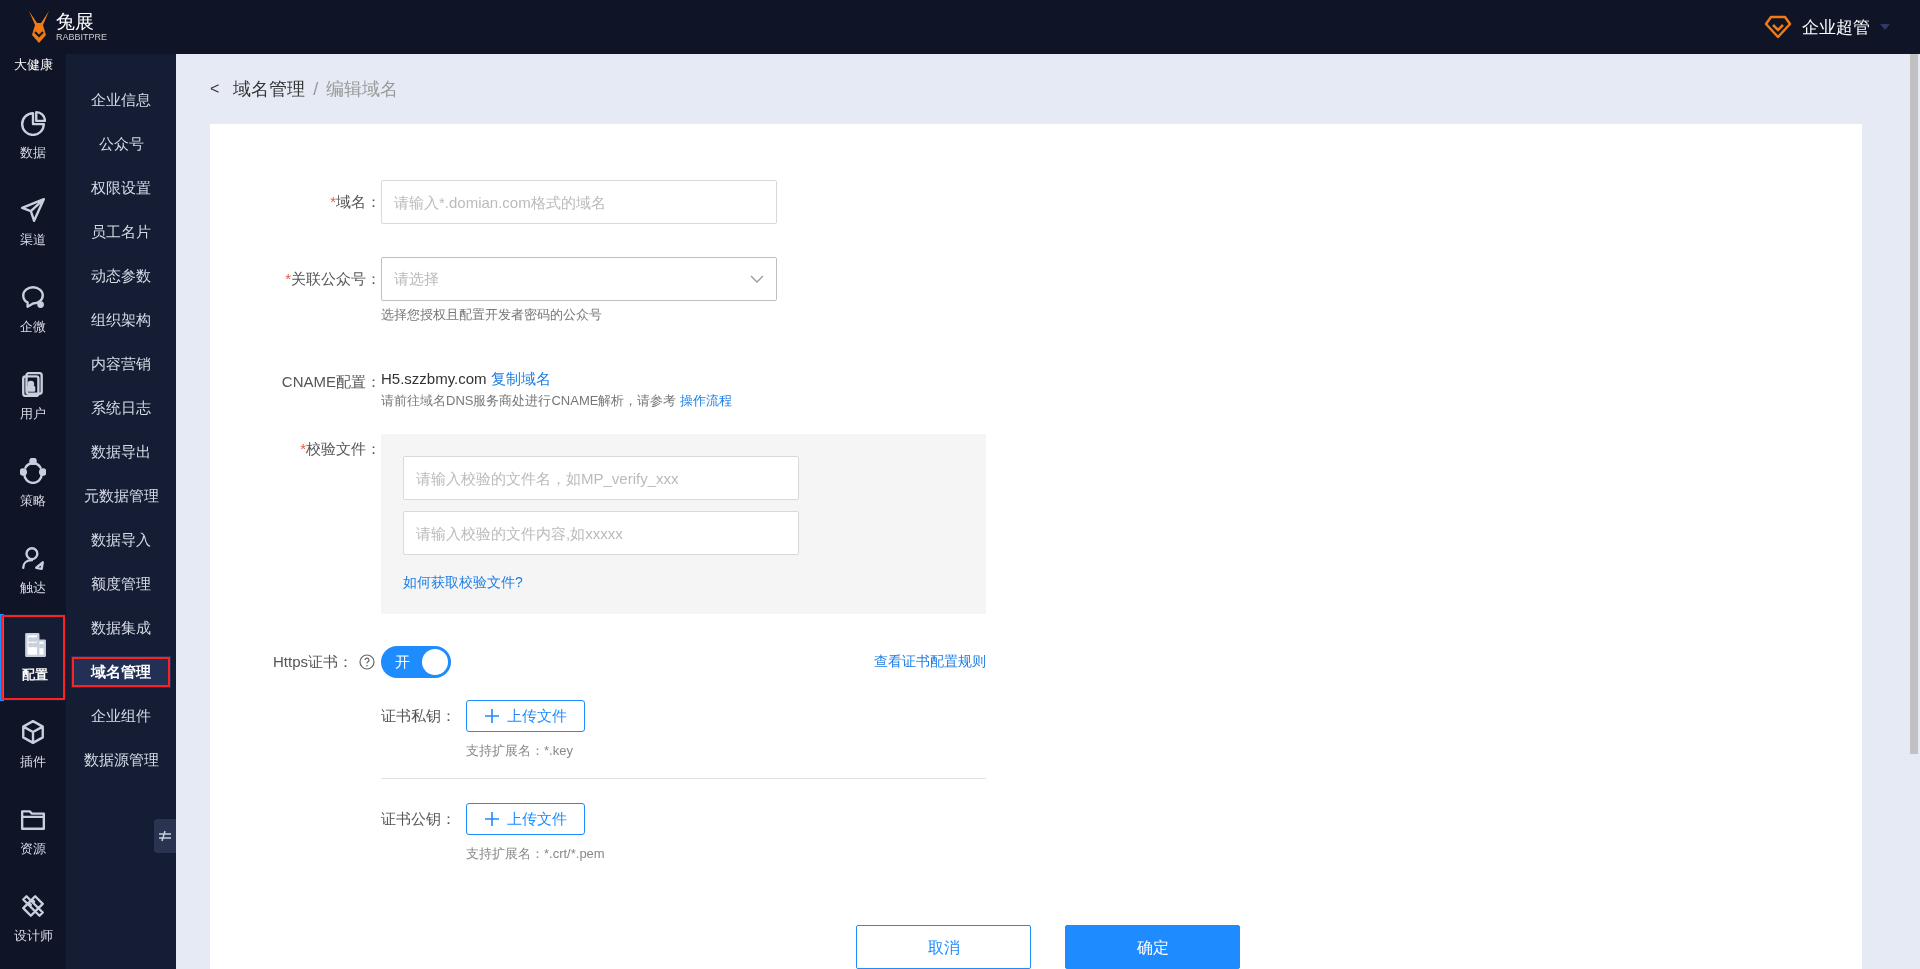  Describe the element at coordinates (33, 905) in the screenshot. I see `ruler-pencil-icon` at that location.